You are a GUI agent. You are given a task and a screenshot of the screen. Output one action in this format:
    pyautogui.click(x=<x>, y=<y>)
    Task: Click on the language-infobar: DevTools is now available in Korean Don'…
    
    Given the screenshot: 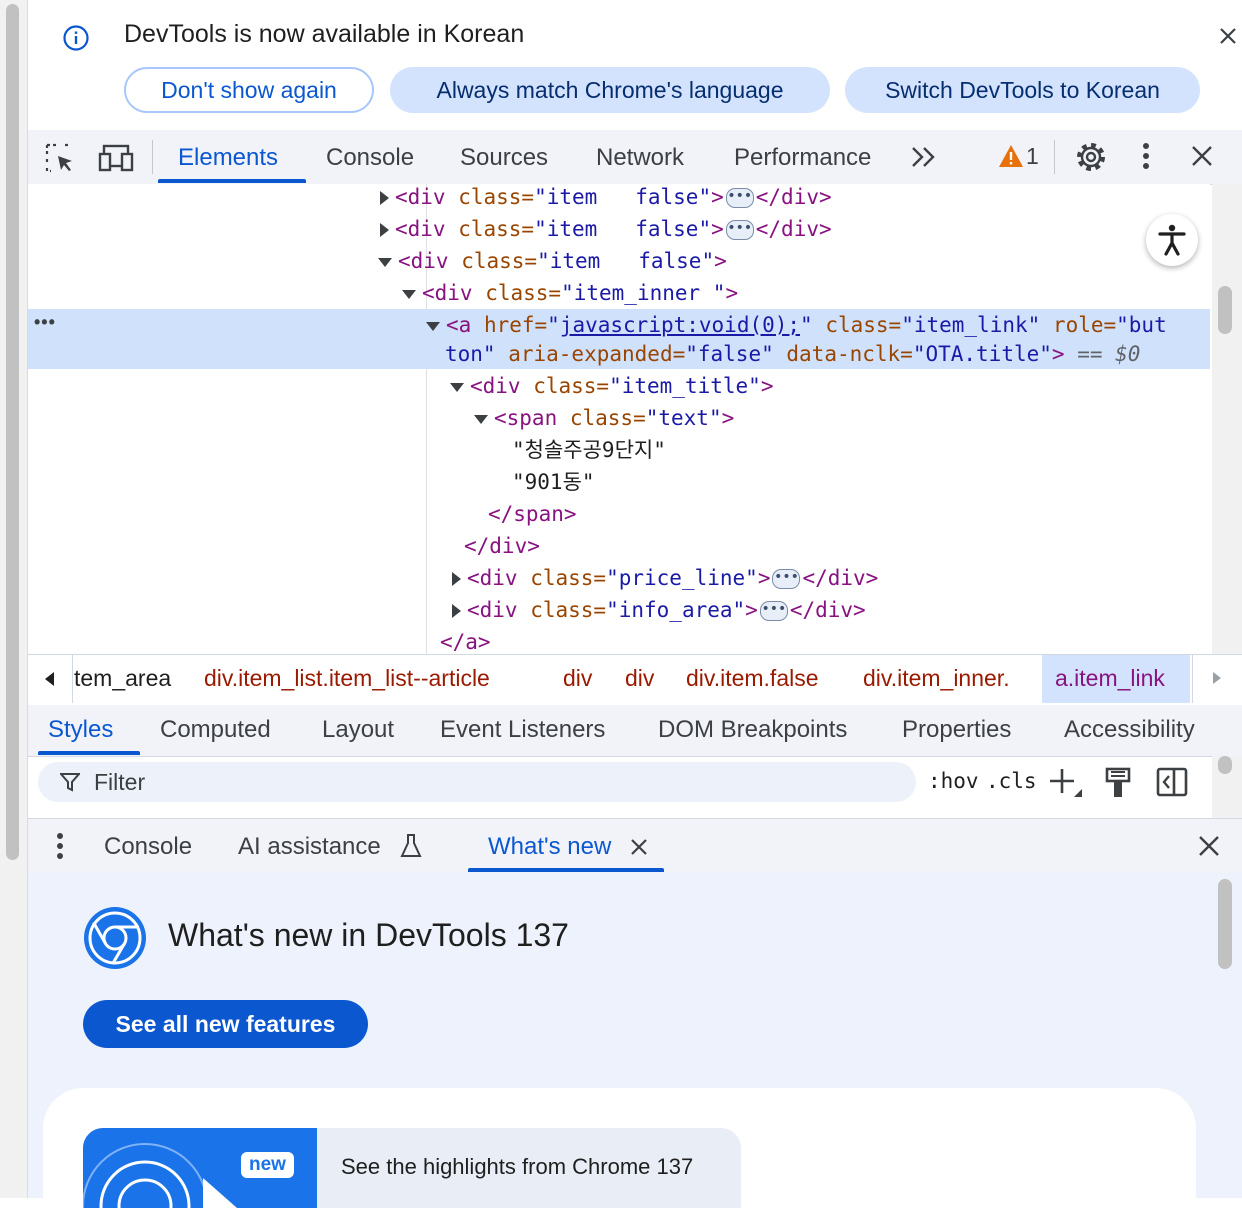 What is the action you would take?
    pyautogui.click(x=635, y=65)
    